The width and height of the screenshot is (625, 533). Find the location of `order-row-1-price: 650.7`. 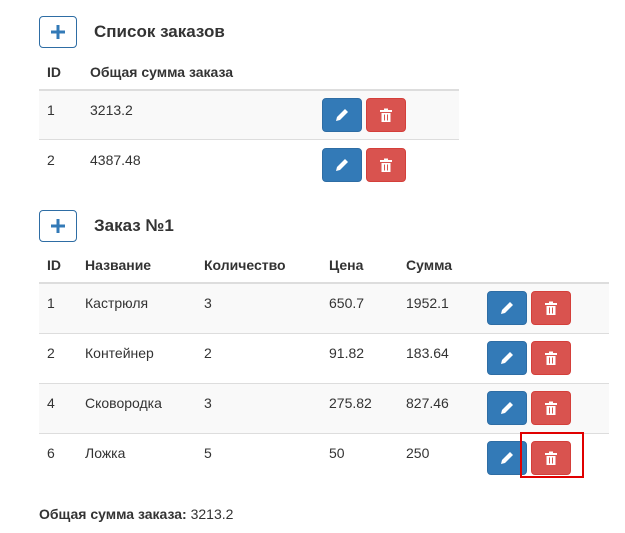

order-row-1-price: 650.7 is located at coordinates (347, 303).